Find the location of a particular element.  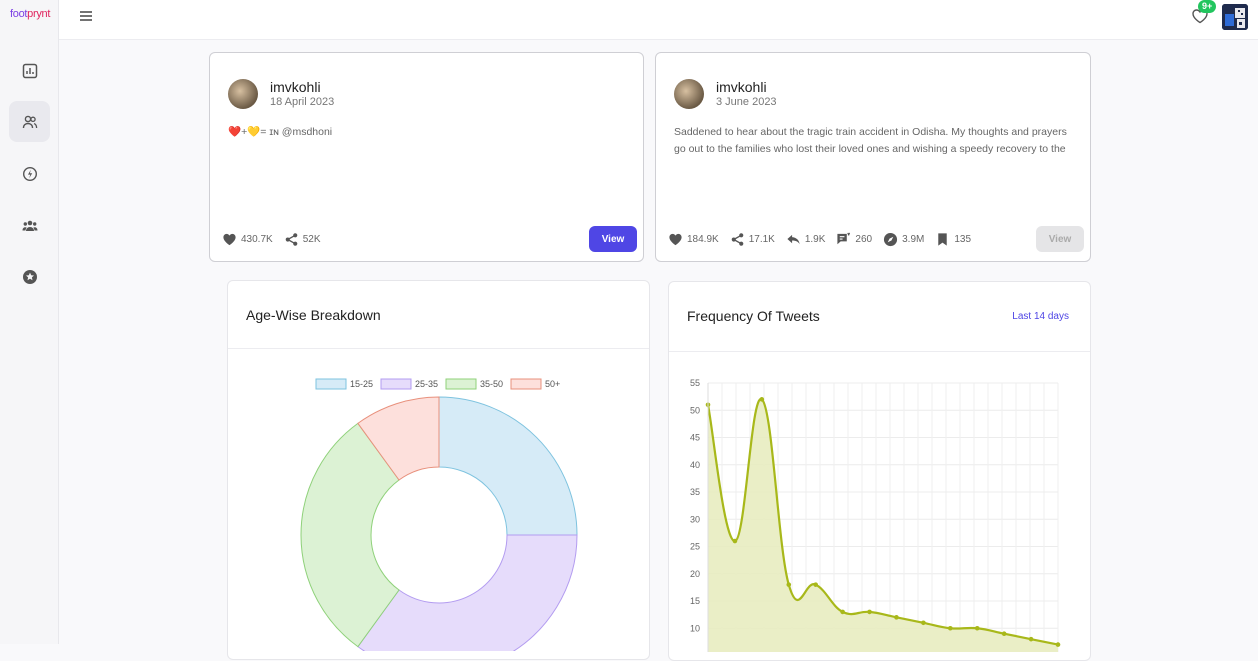

bookmark-icon is located at coordinates (943, 239).